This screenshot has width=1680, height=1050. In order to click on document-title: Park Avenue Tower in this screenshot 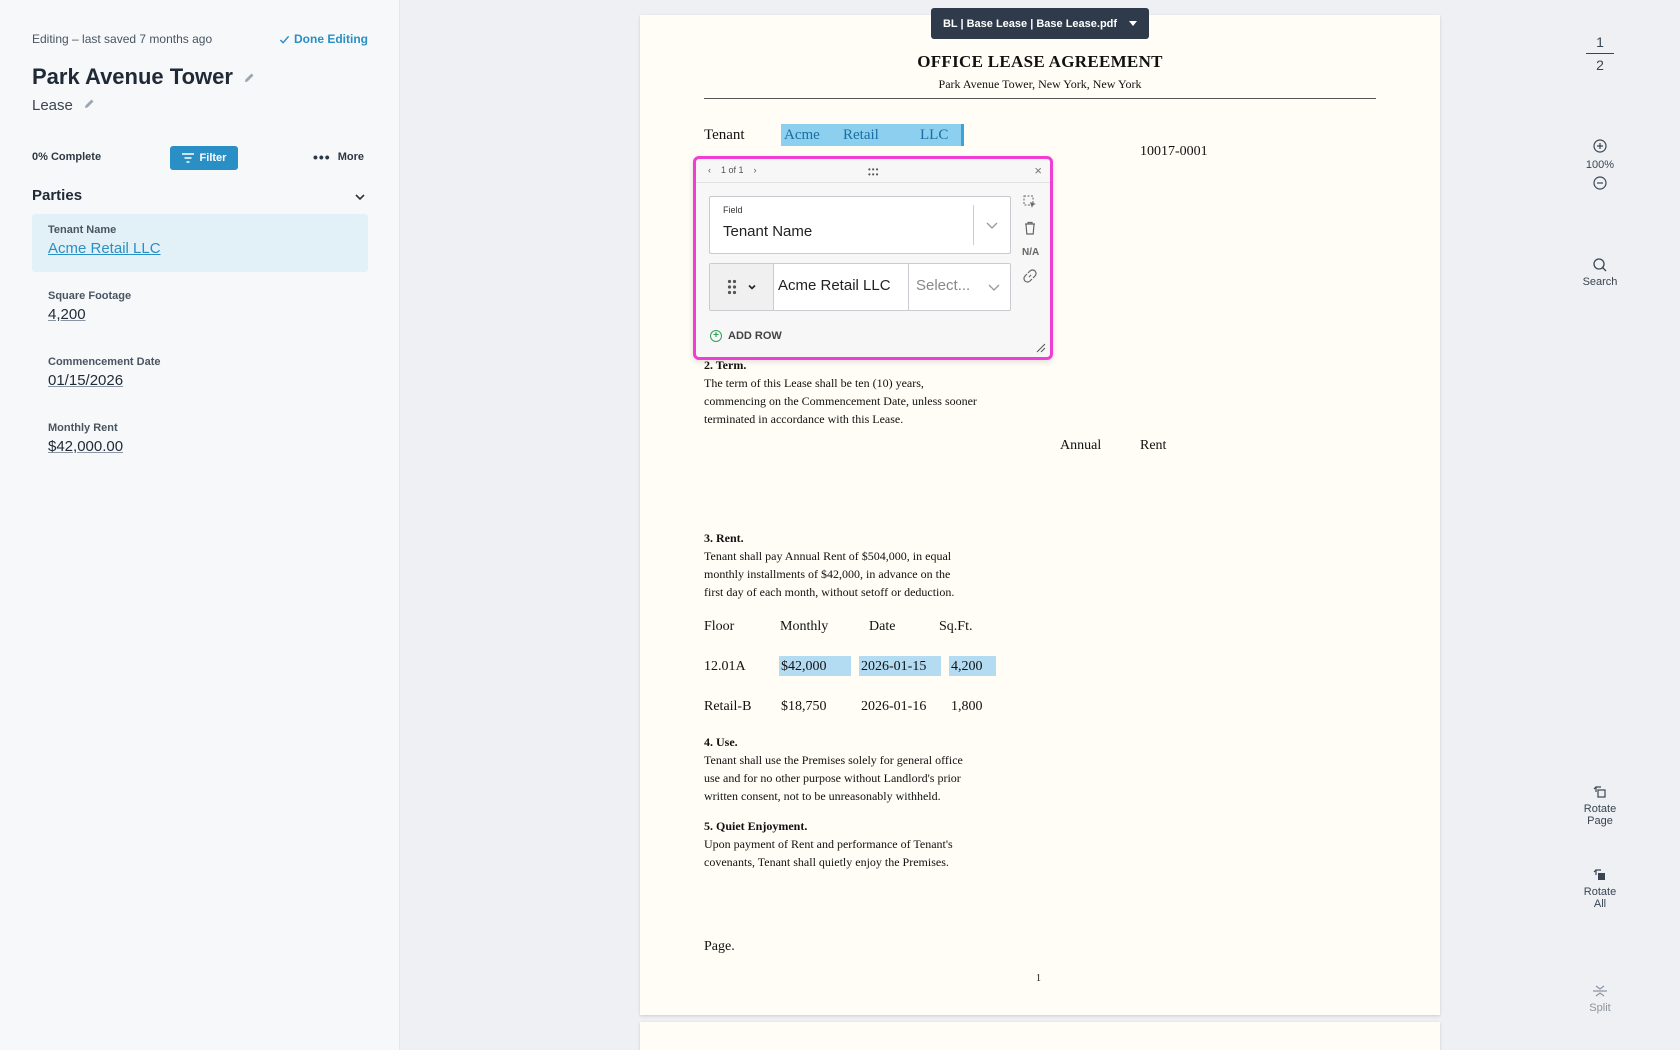, I will do `click(143, 77)`.